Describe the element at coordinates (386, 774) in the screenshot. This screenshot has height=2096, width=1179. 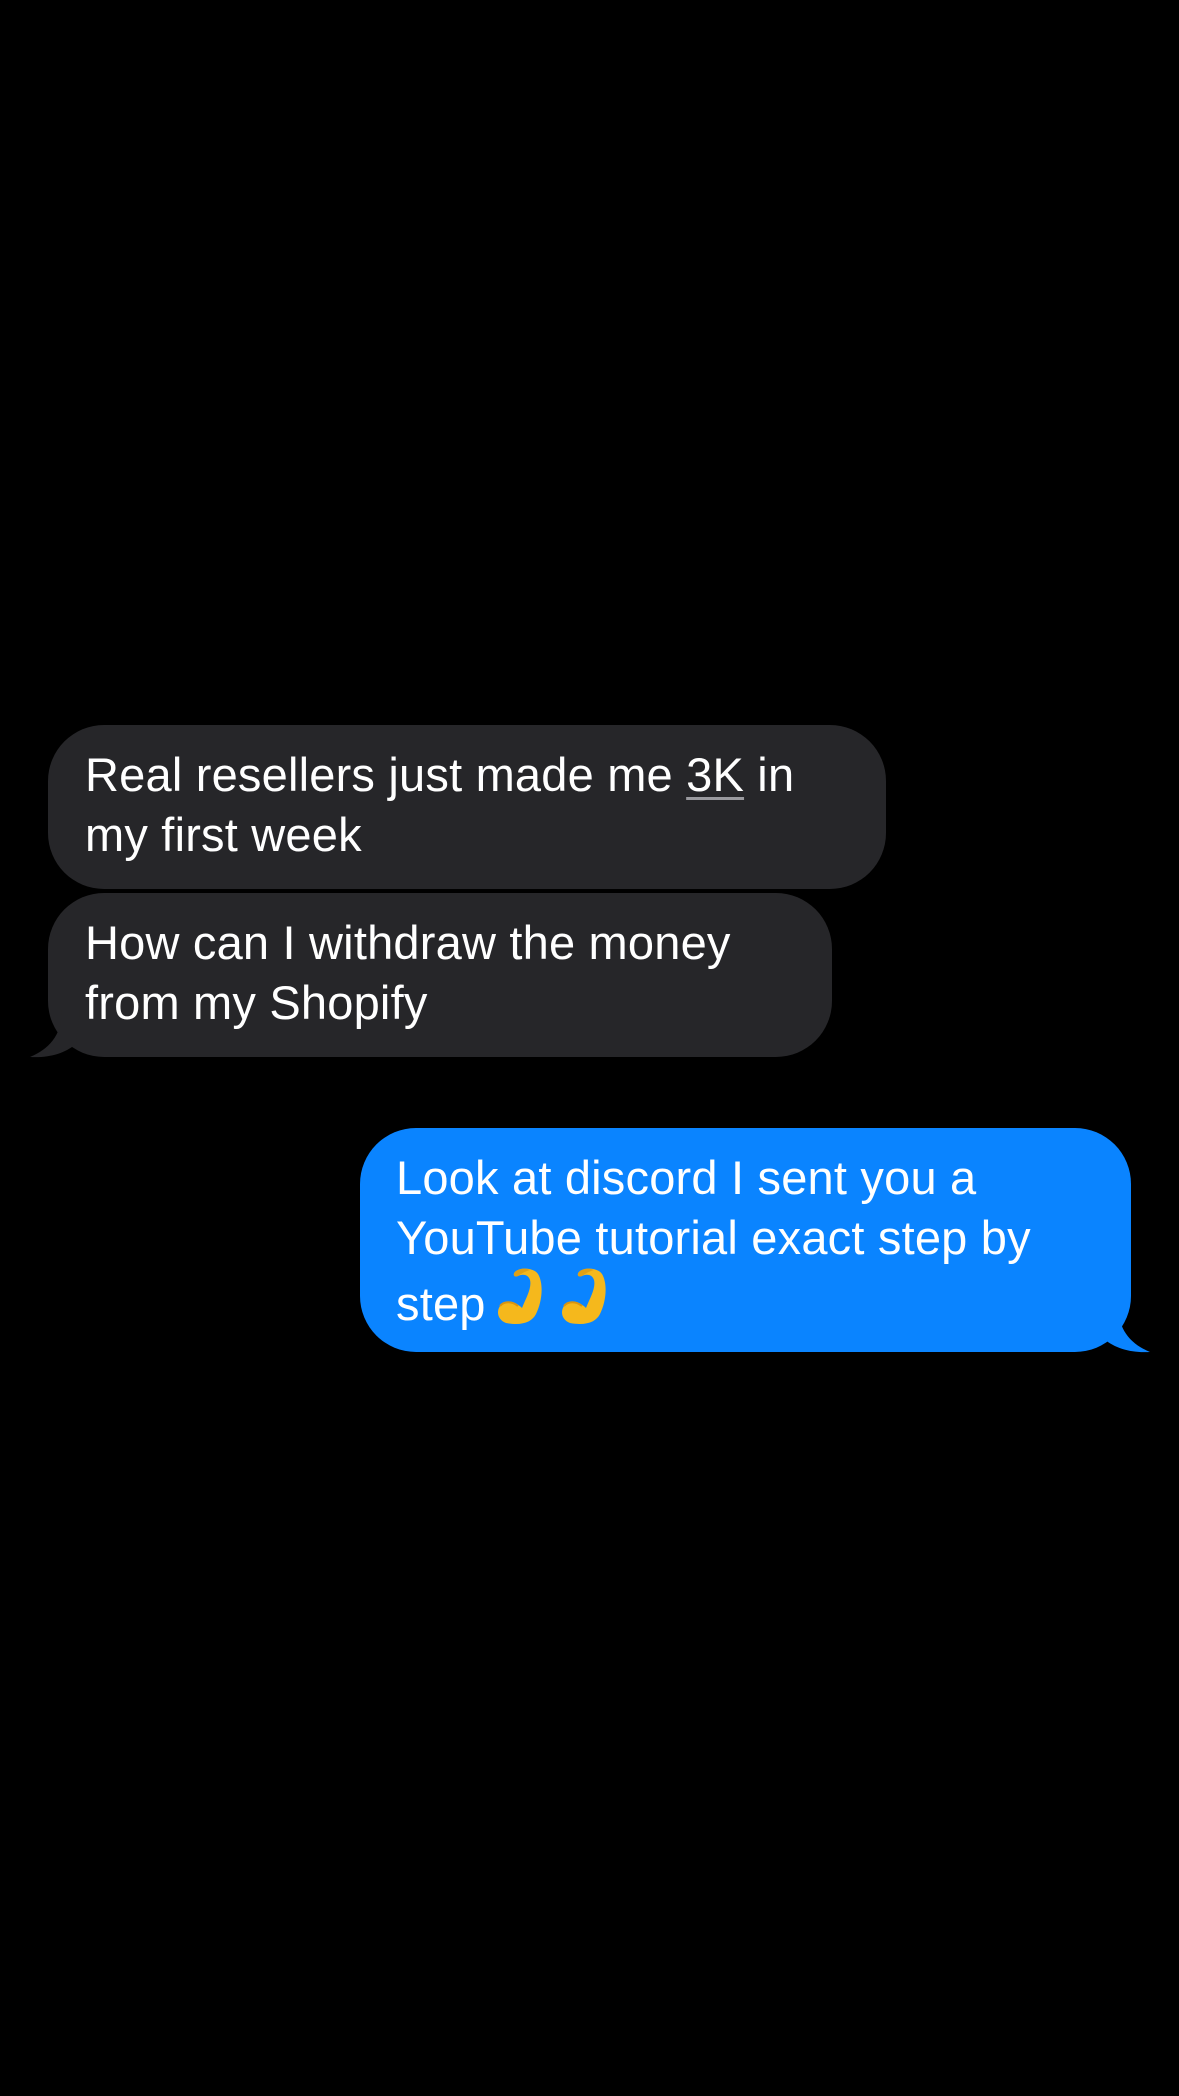
I see `message-text: Real resellers just made me` at that location.